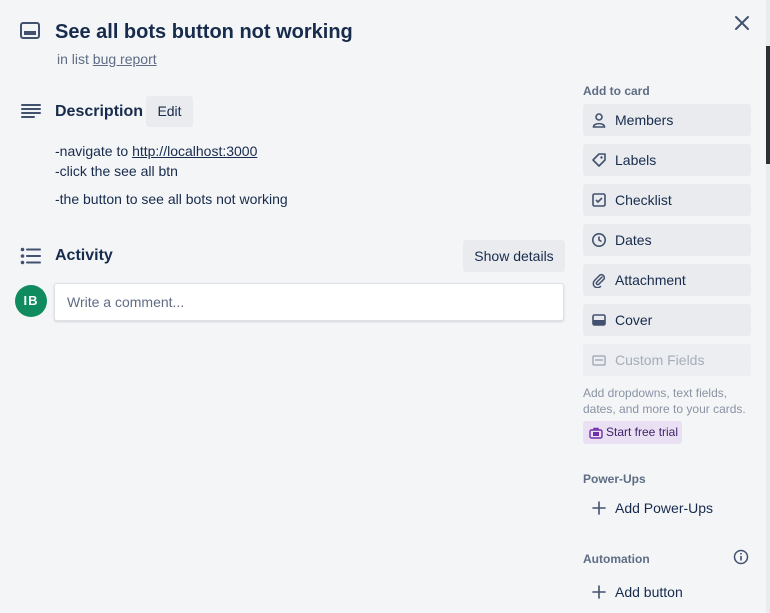 Image resolution: width=770 pixels, height=613 pixels. I want to click on start-free-trial-label: Start free trial, so click(642, 432).